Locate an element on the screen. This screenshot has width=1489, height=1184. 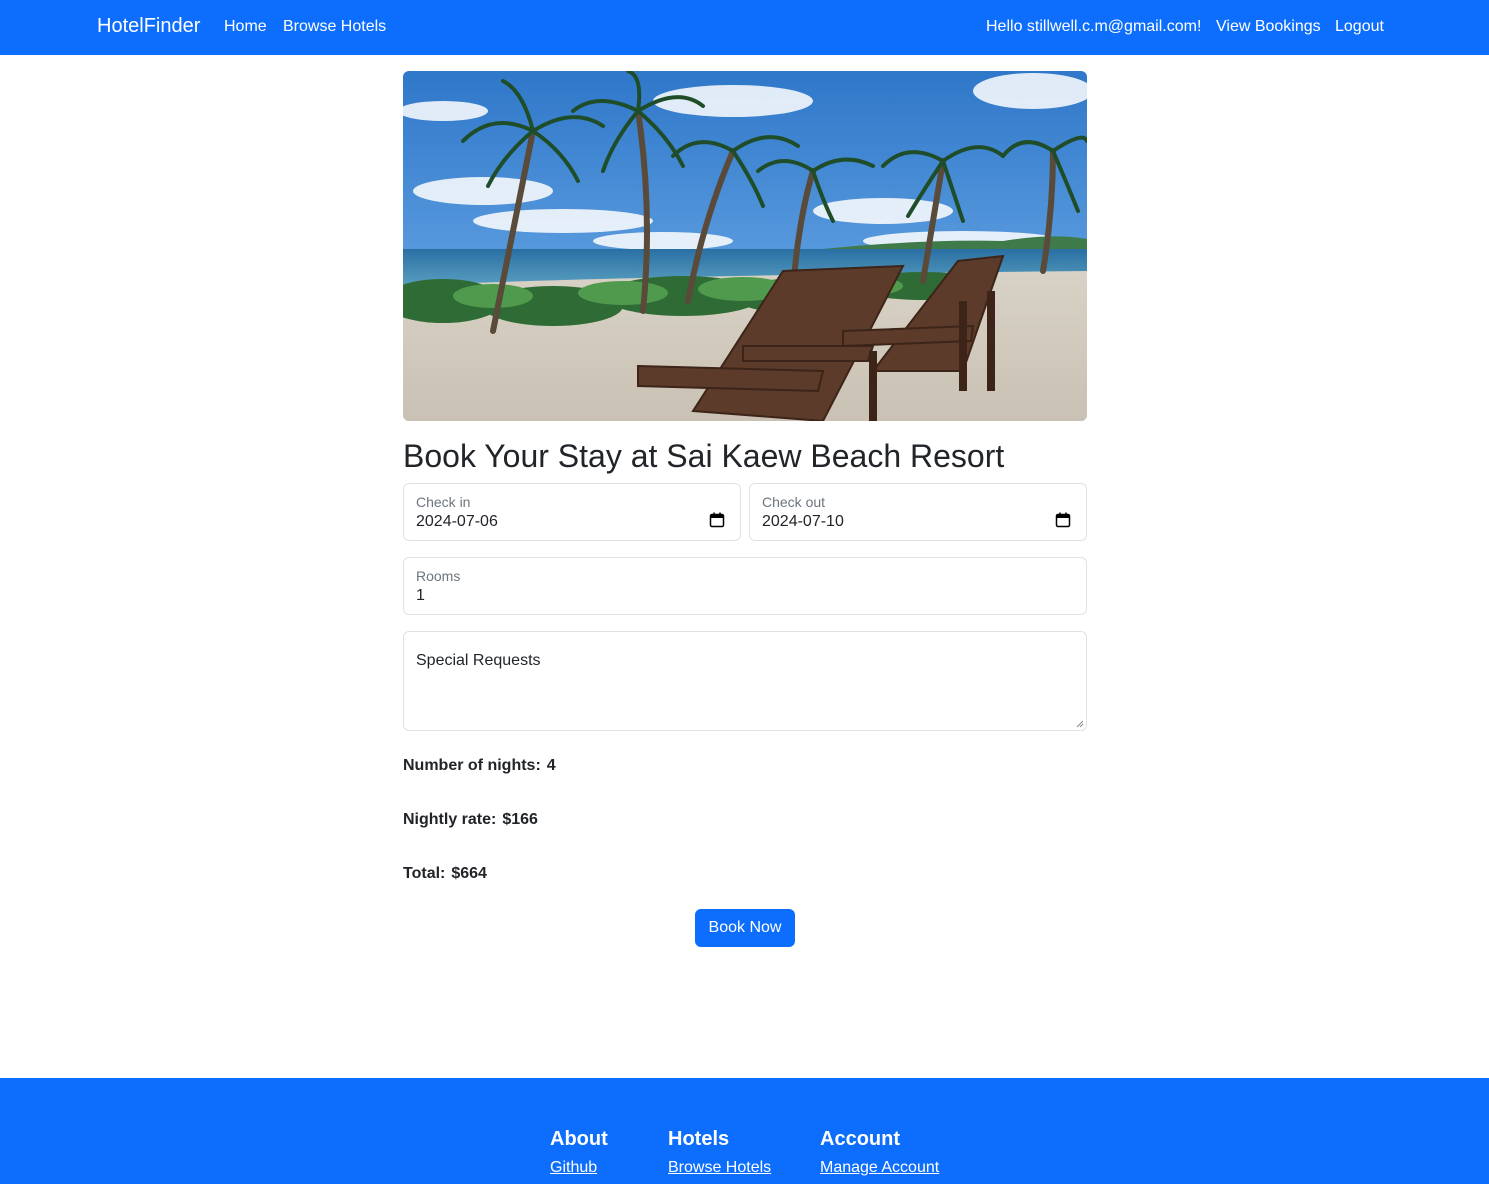
book-now-button: Book Now is located at coordinates (745, 928).